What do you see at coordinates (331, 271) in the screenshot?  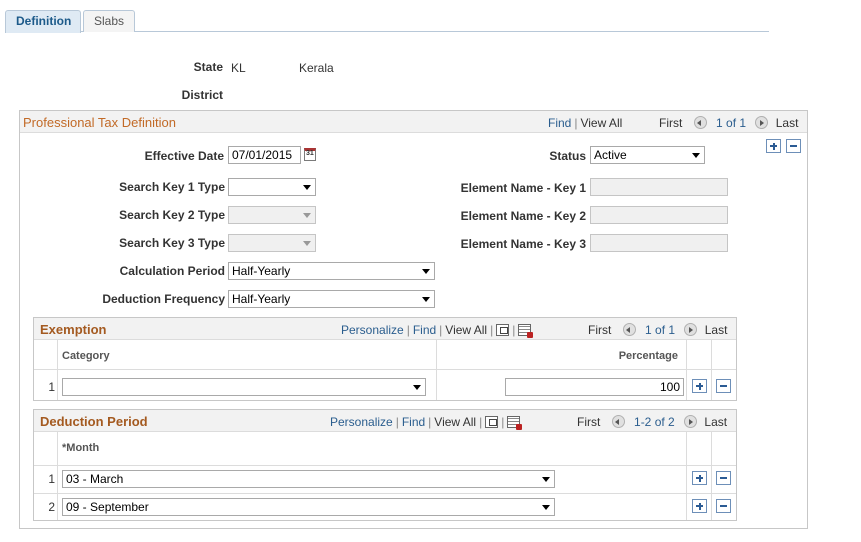 I see `calculation-period-select: Half-Yearly` at bounding box center [331, 271].